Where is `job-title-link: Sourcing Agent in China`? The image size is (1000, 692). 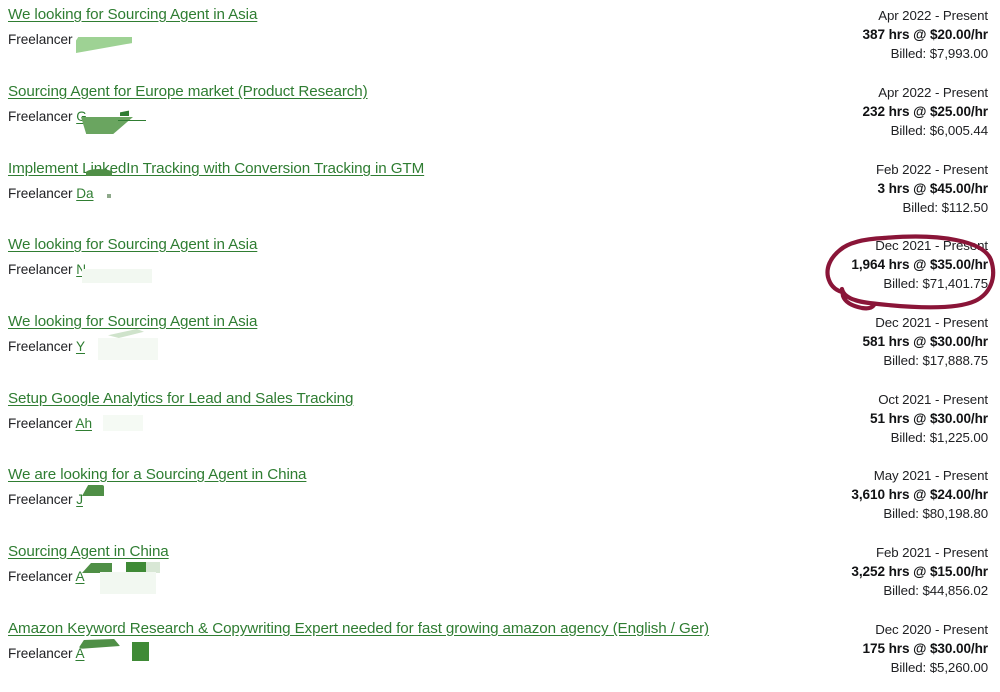 job-title-link: Sourcing Agent in China is located at coordinates (88, 552).